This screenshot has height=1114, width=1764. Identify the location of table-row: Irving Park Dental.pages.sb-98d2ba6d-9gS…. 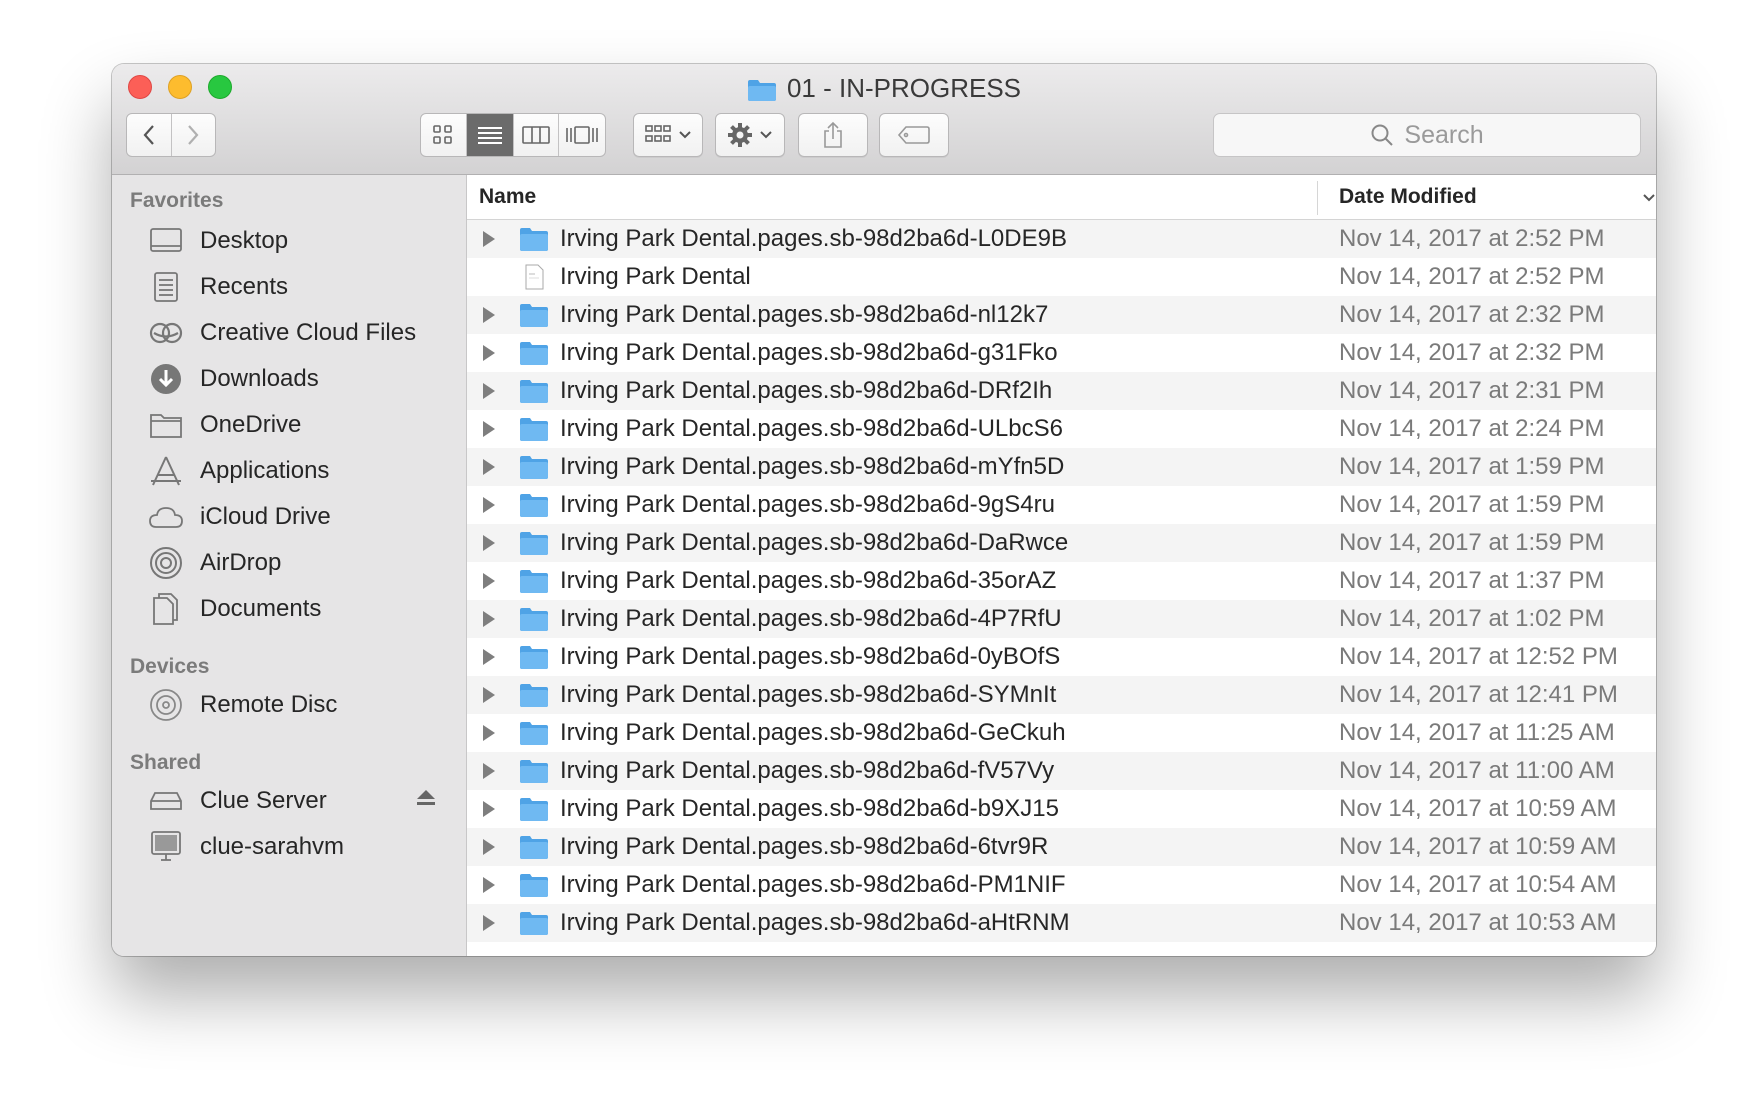
(1061, 505).